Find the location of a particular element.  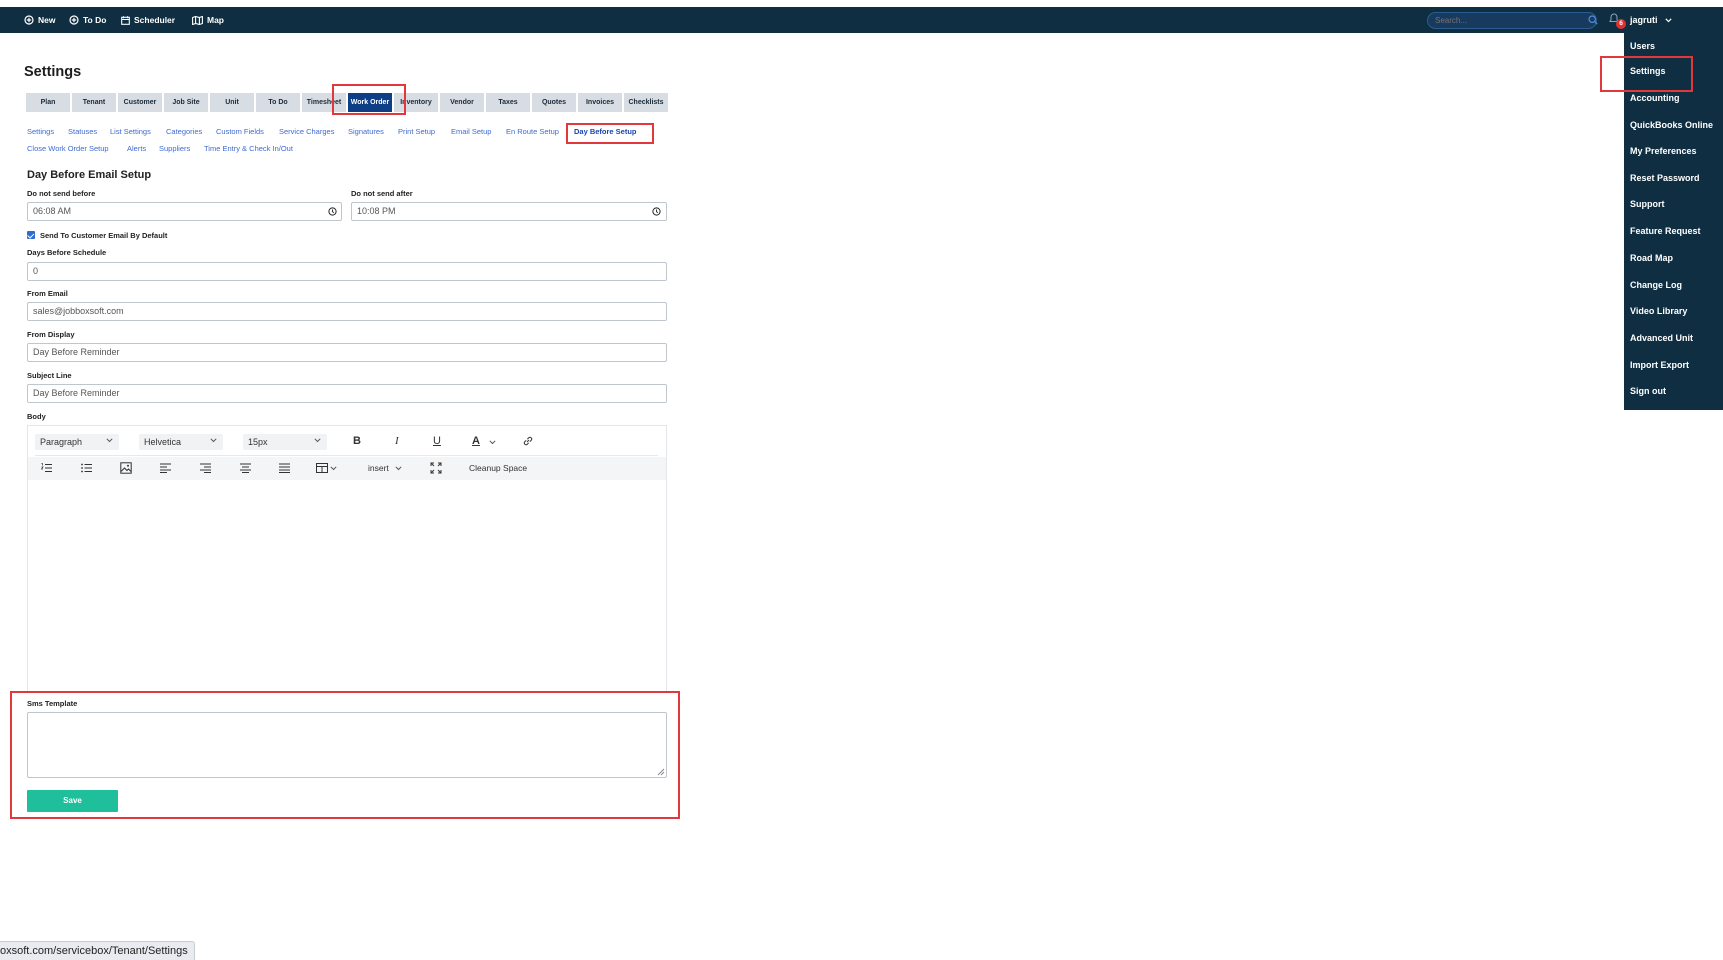

menu-item-video-library: Video Library is located at coordinates (1658, 311).